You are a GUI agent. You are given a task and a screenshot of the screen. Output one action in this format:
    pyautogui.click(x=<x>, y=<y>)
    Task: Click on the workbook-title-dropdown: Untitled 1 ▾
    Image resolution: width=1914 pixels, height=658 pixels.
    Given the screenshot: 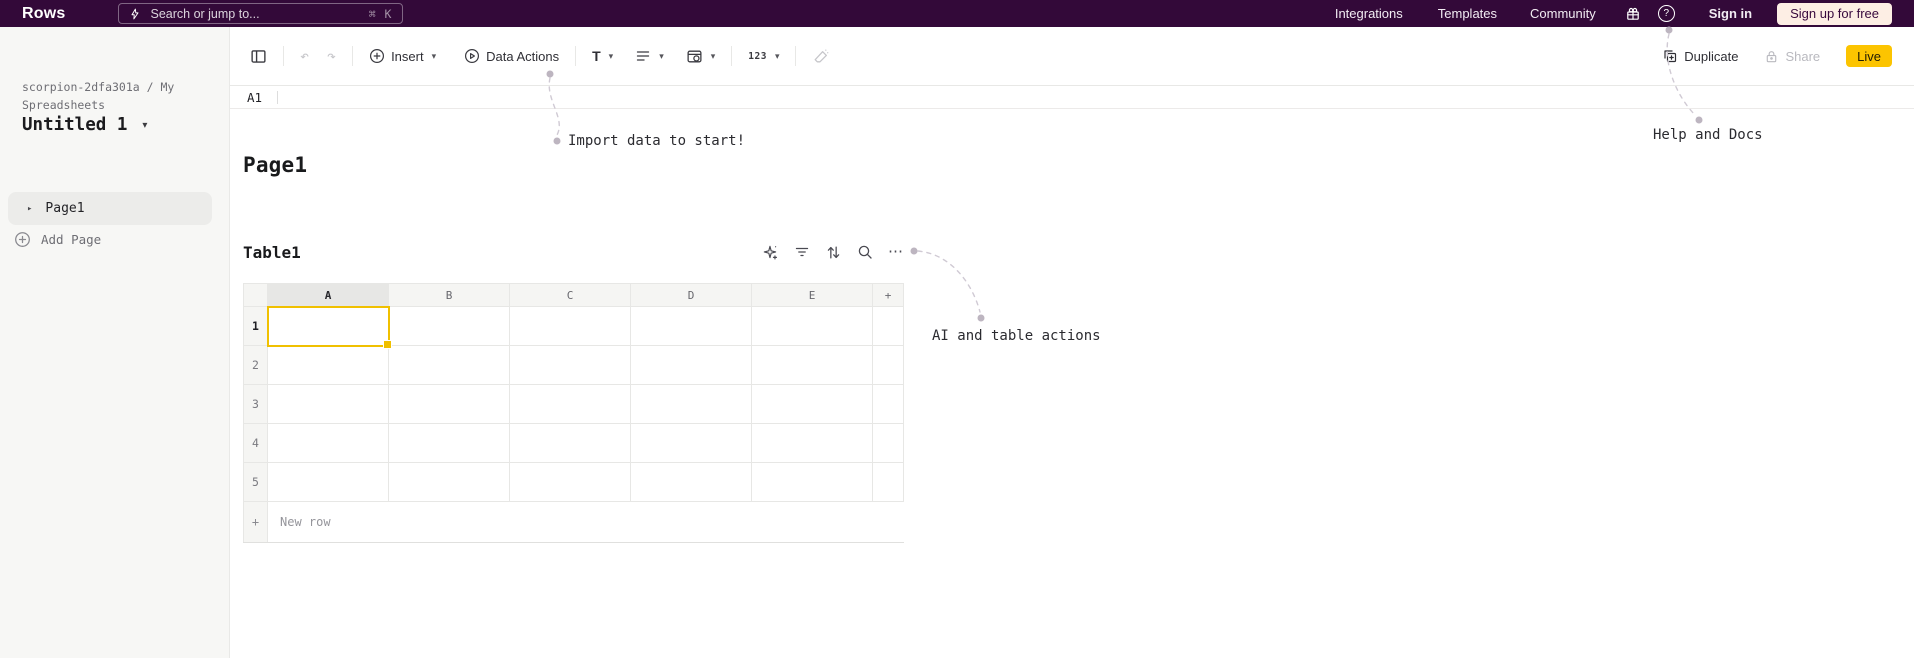 What is the action you would take?
    pyautogui.click(x=84, y=125)
    